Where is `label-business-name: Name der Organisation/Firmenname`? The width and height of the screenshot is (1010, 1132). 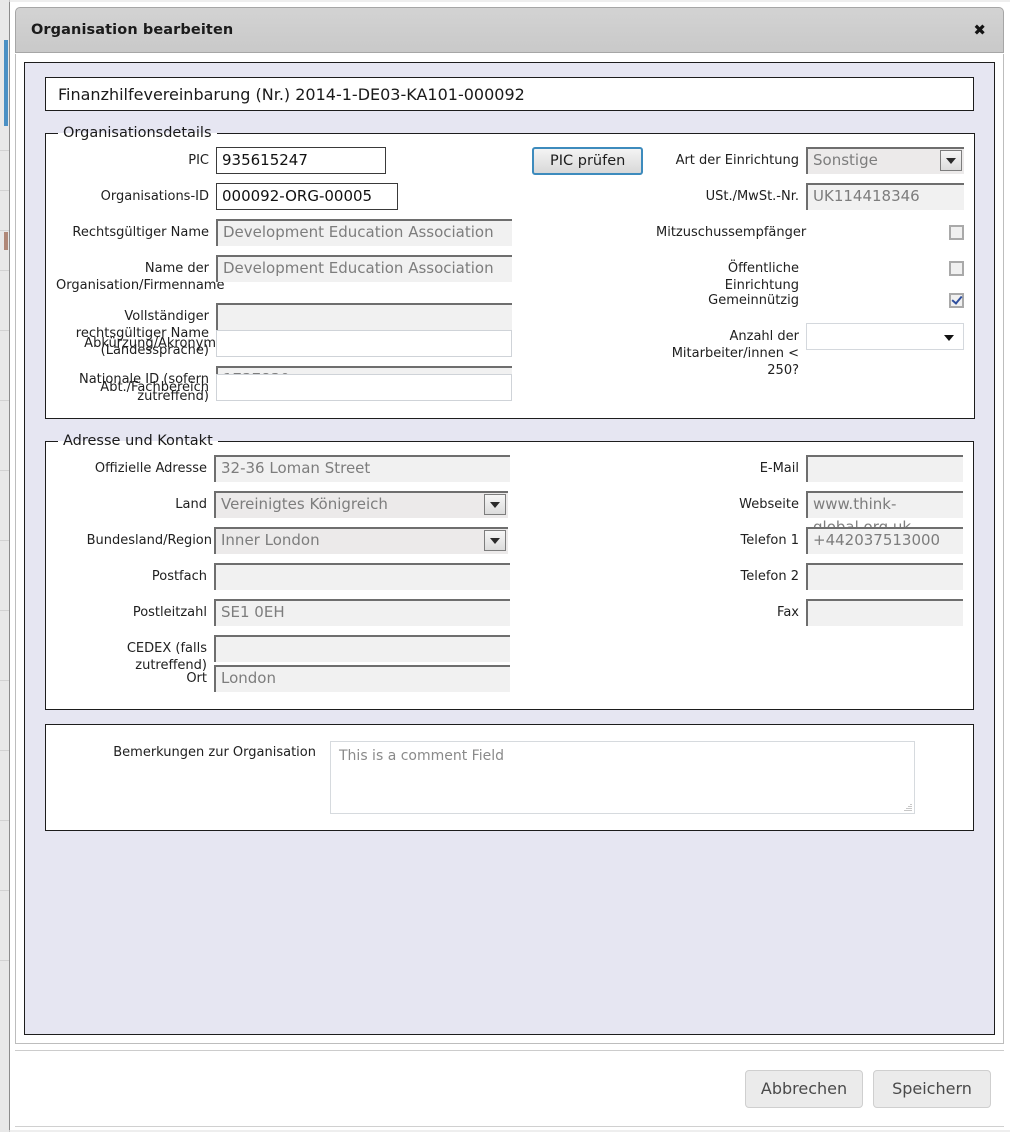
label-business-name: Name der Organisation/Firmenname is located at coordinates (140, 277).